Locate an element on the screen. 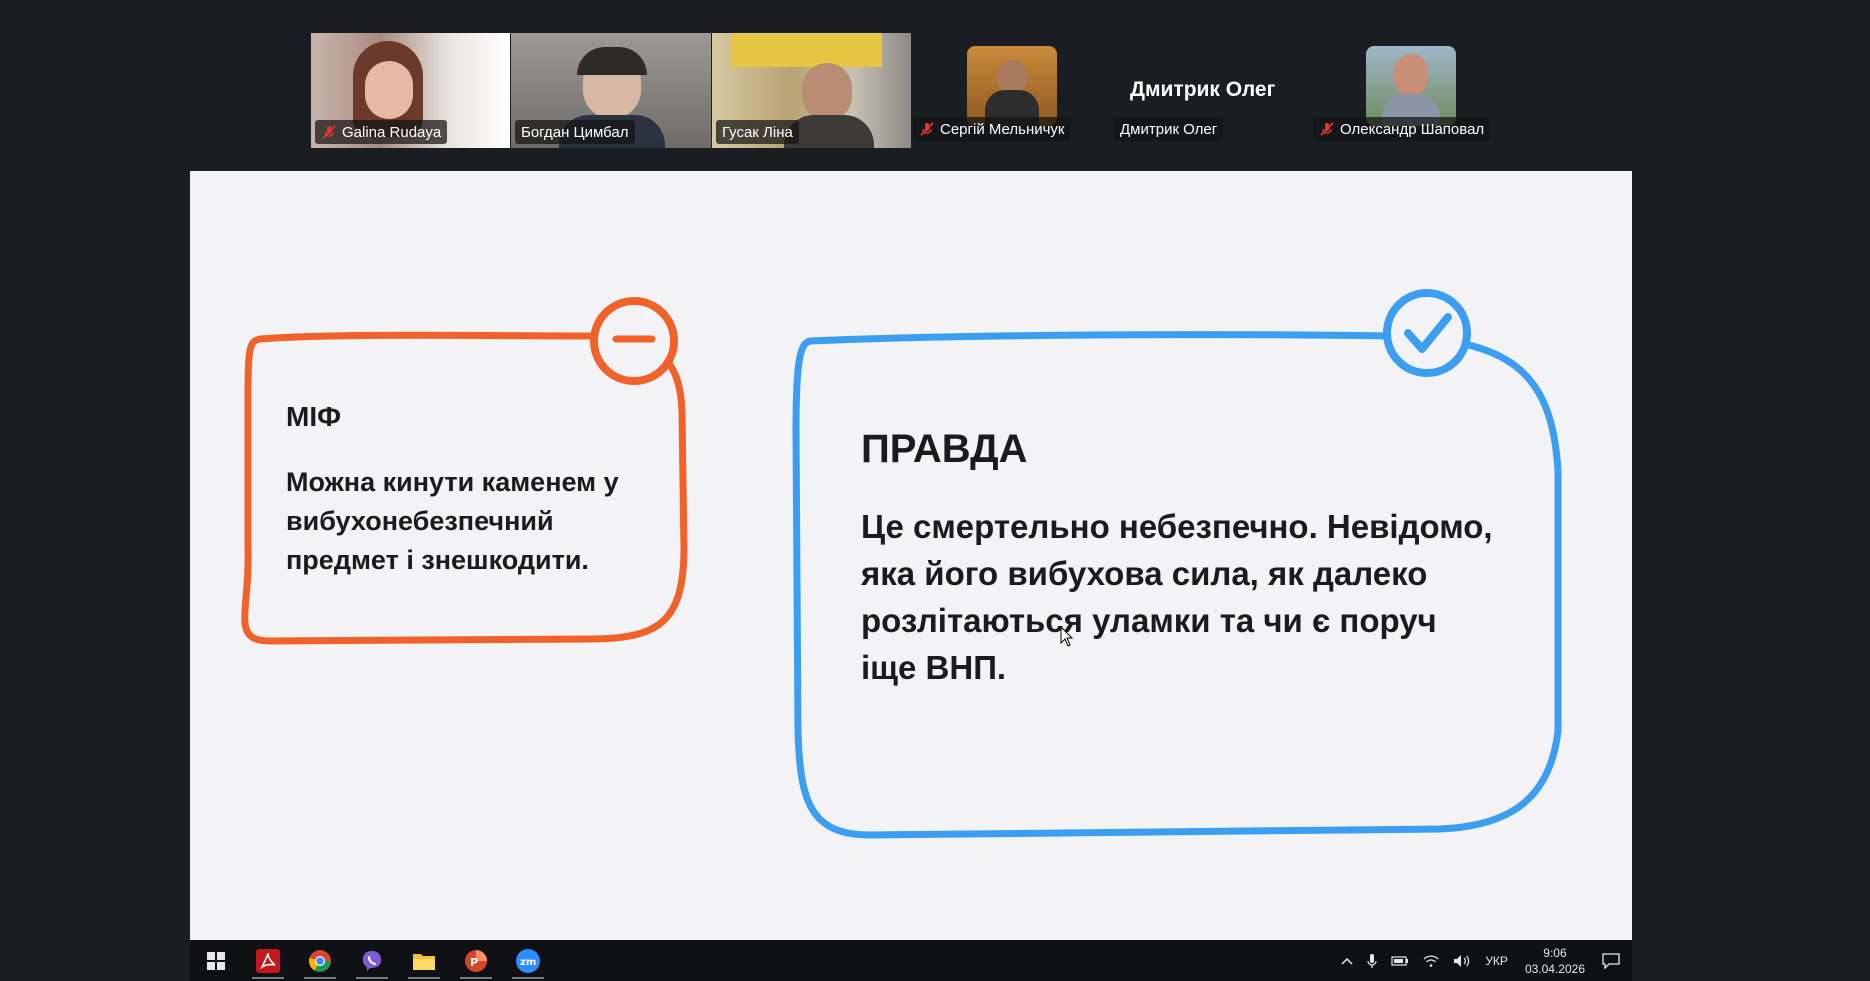 The width and height of the screenshot is (1870, 981). participant-tile-dmytryk: Дмитрик Олег is located at coordinates (1185, 90).